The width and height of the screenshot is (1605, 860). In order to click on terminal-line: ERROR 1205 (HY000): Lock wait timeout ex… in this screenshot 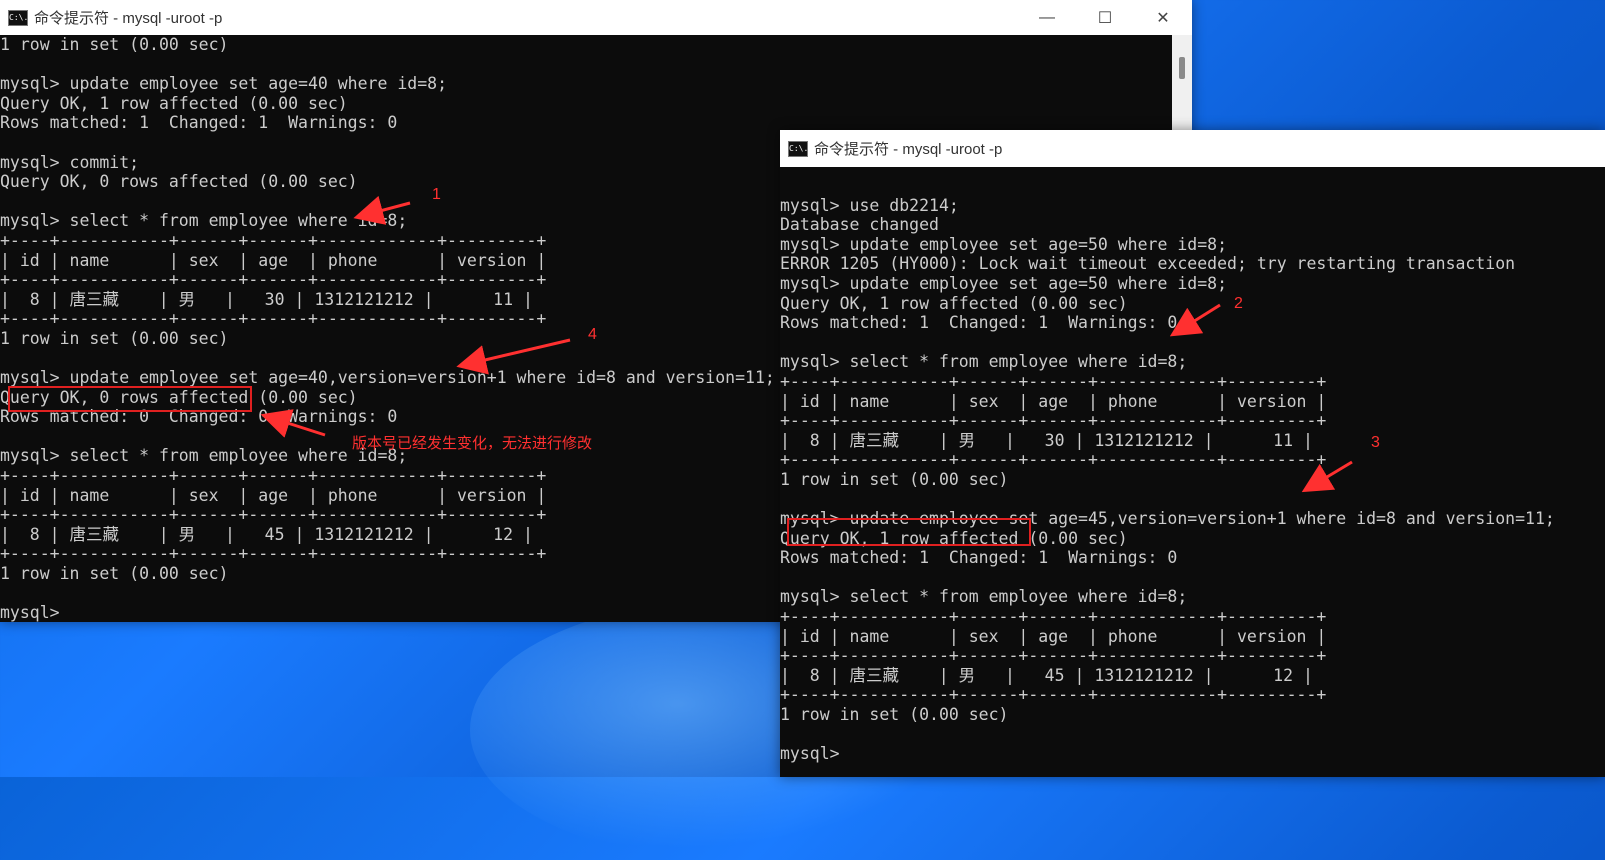, I will do `click(1148, 264)`.